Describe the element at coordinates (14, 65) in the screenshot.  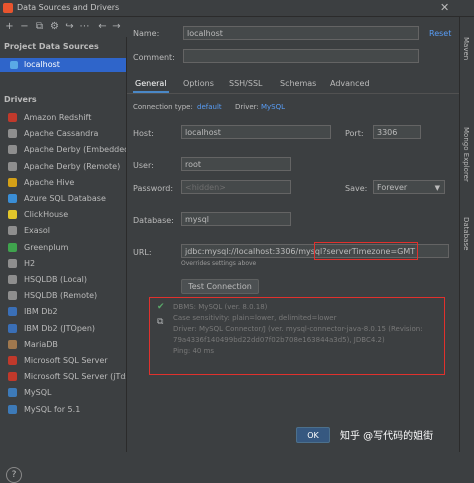
I see `database-icon` at that location.